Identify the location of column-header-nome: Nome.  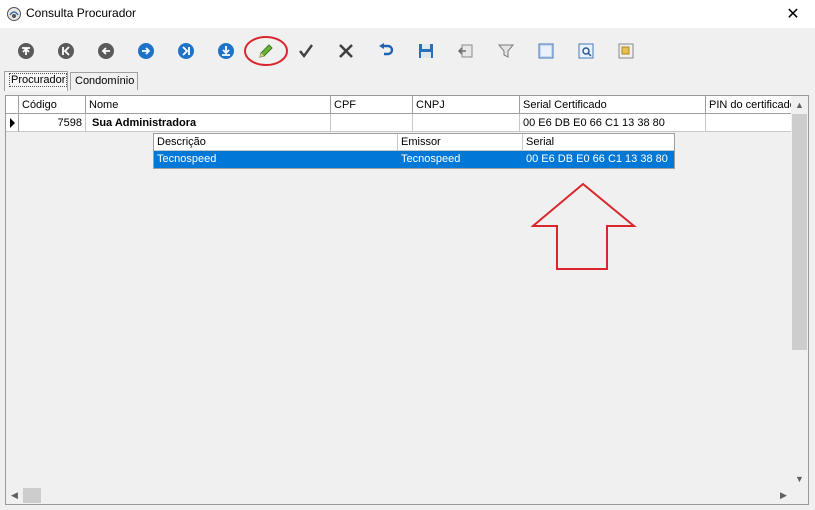
(208, 105).